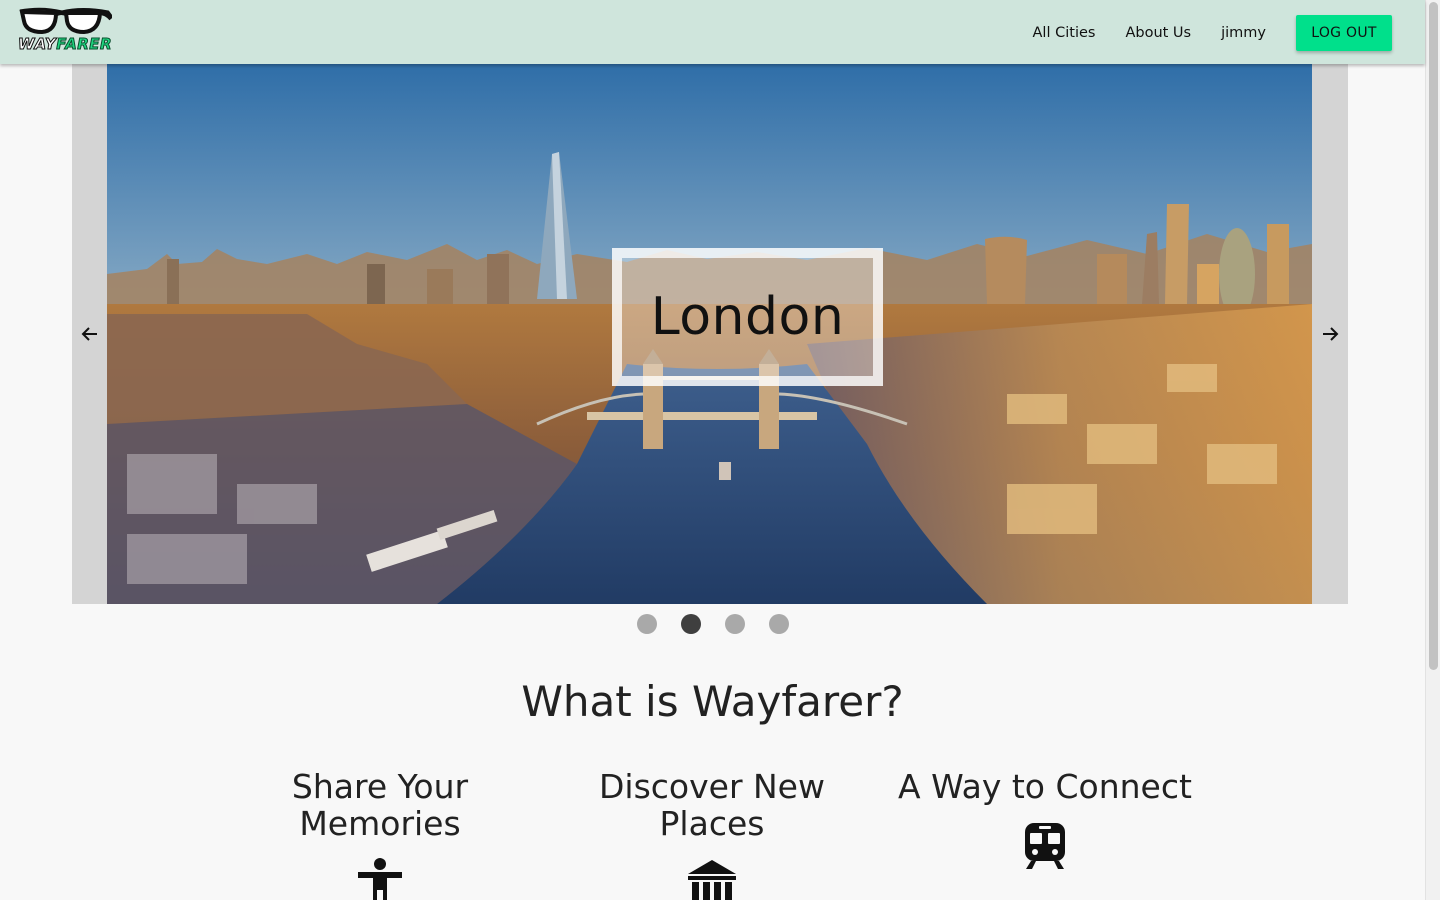 This screenshot has width=1440, height=900. Describe the element at coordinates (1045, 846) in the screenshot. I see `train-icon` at that location.